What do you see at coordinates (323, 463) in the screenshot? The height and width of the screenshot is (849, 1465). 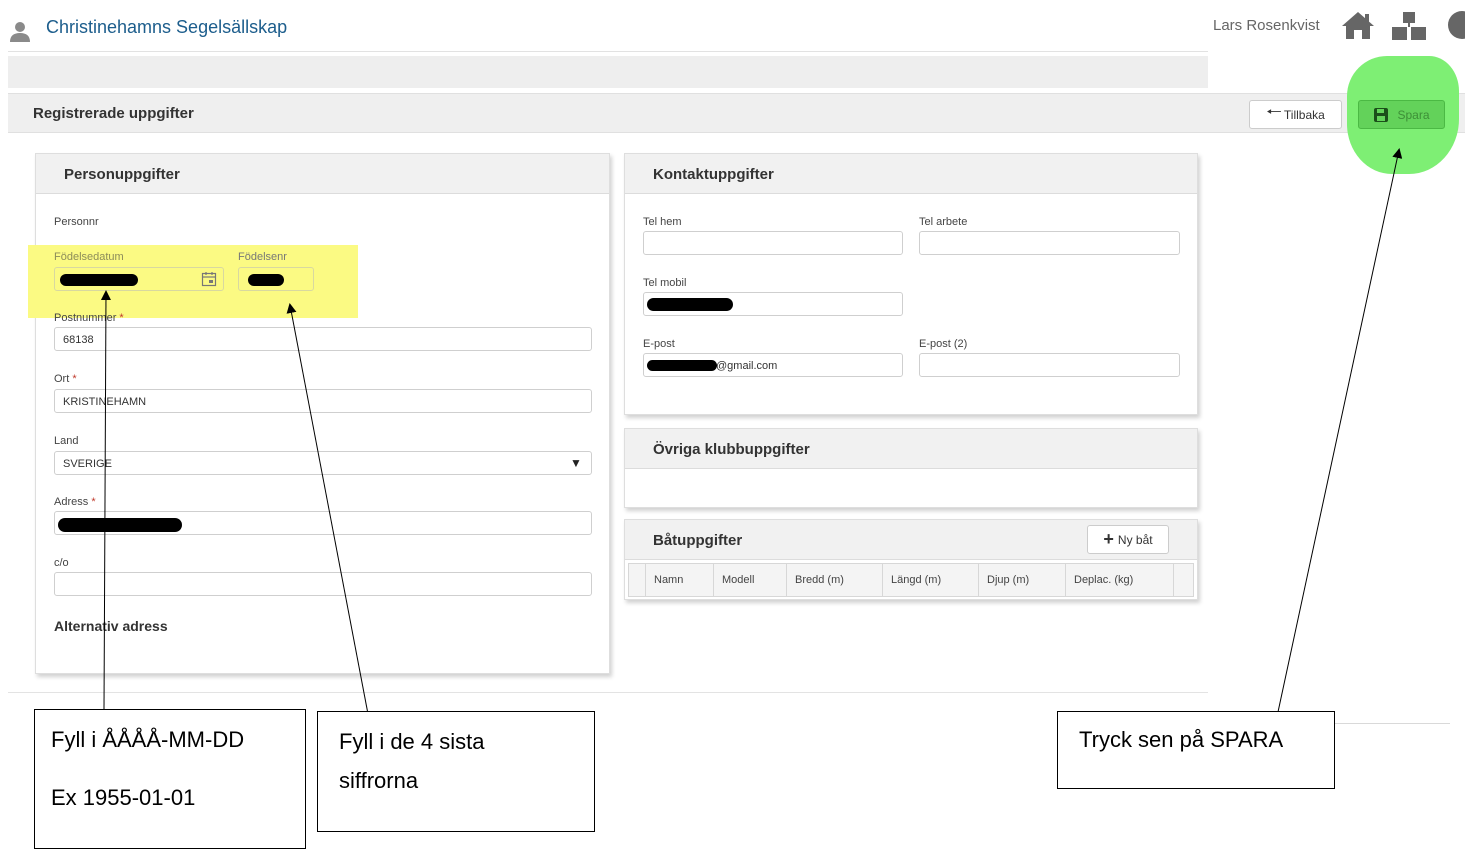 I see `country-select: SVERIGE` at bounding box center [323, 463].